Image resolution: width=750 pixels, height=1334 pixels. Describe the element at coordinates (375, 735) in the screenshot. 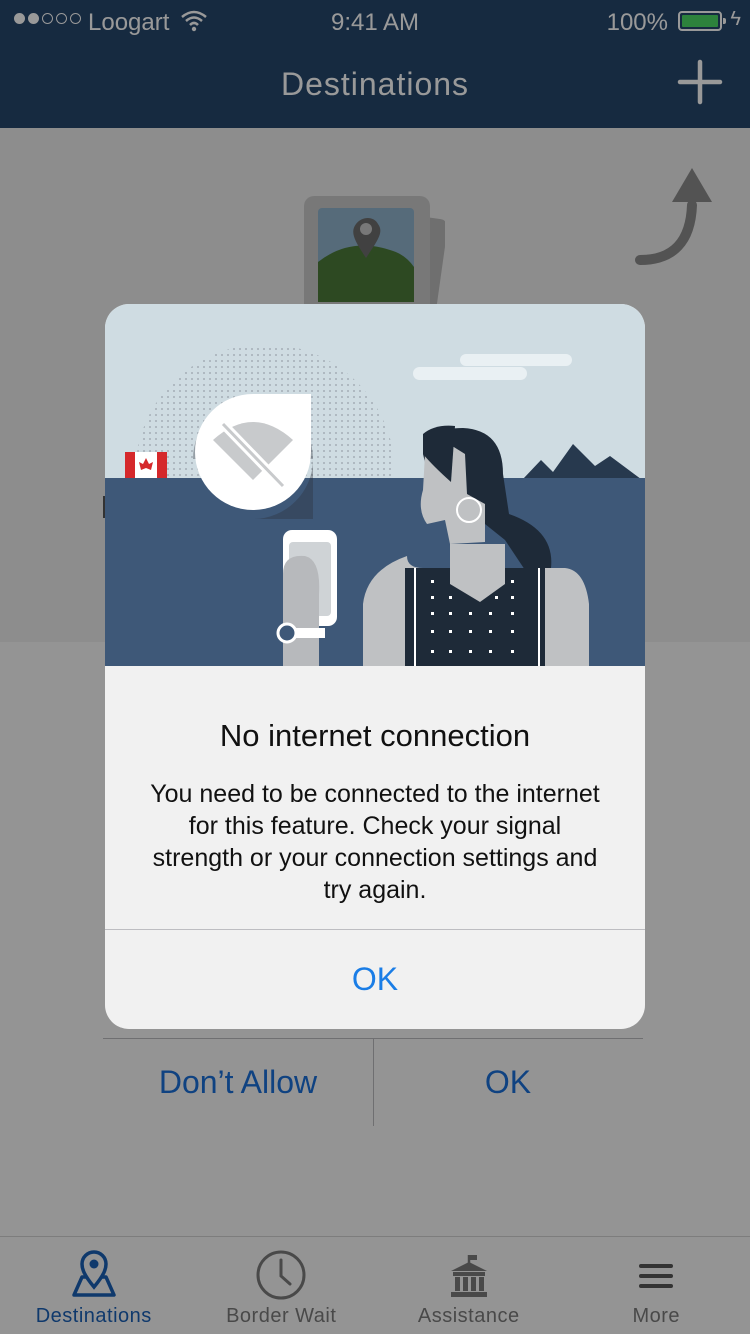

I see `alert-title: No internet connection` at that location.